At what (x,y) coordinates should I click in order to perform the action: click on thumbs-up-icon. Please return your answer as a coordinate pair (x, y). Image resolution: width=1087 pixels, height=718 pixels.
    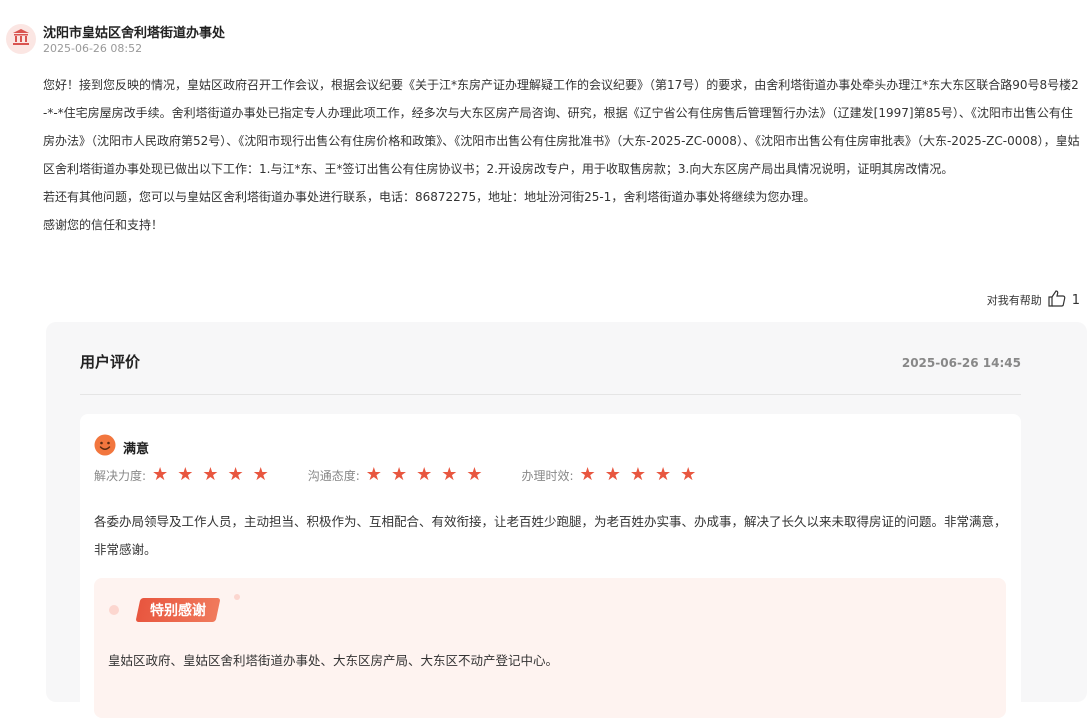
    Looking at the image, I should click on (1057, 300).